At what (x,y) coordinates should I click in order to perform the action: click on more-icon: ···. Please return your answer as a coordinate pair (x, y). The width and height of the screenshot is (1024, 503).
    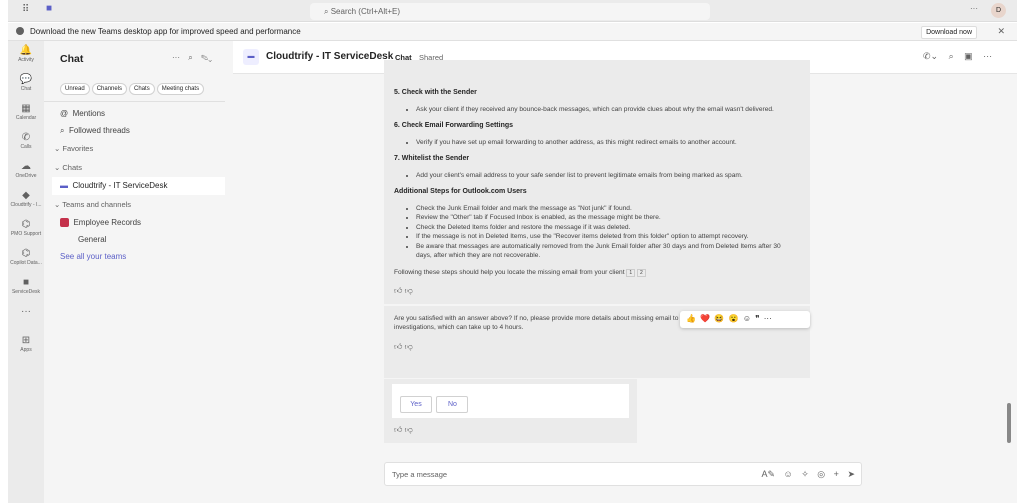
    Looking at the image, I should click on (974, 8).